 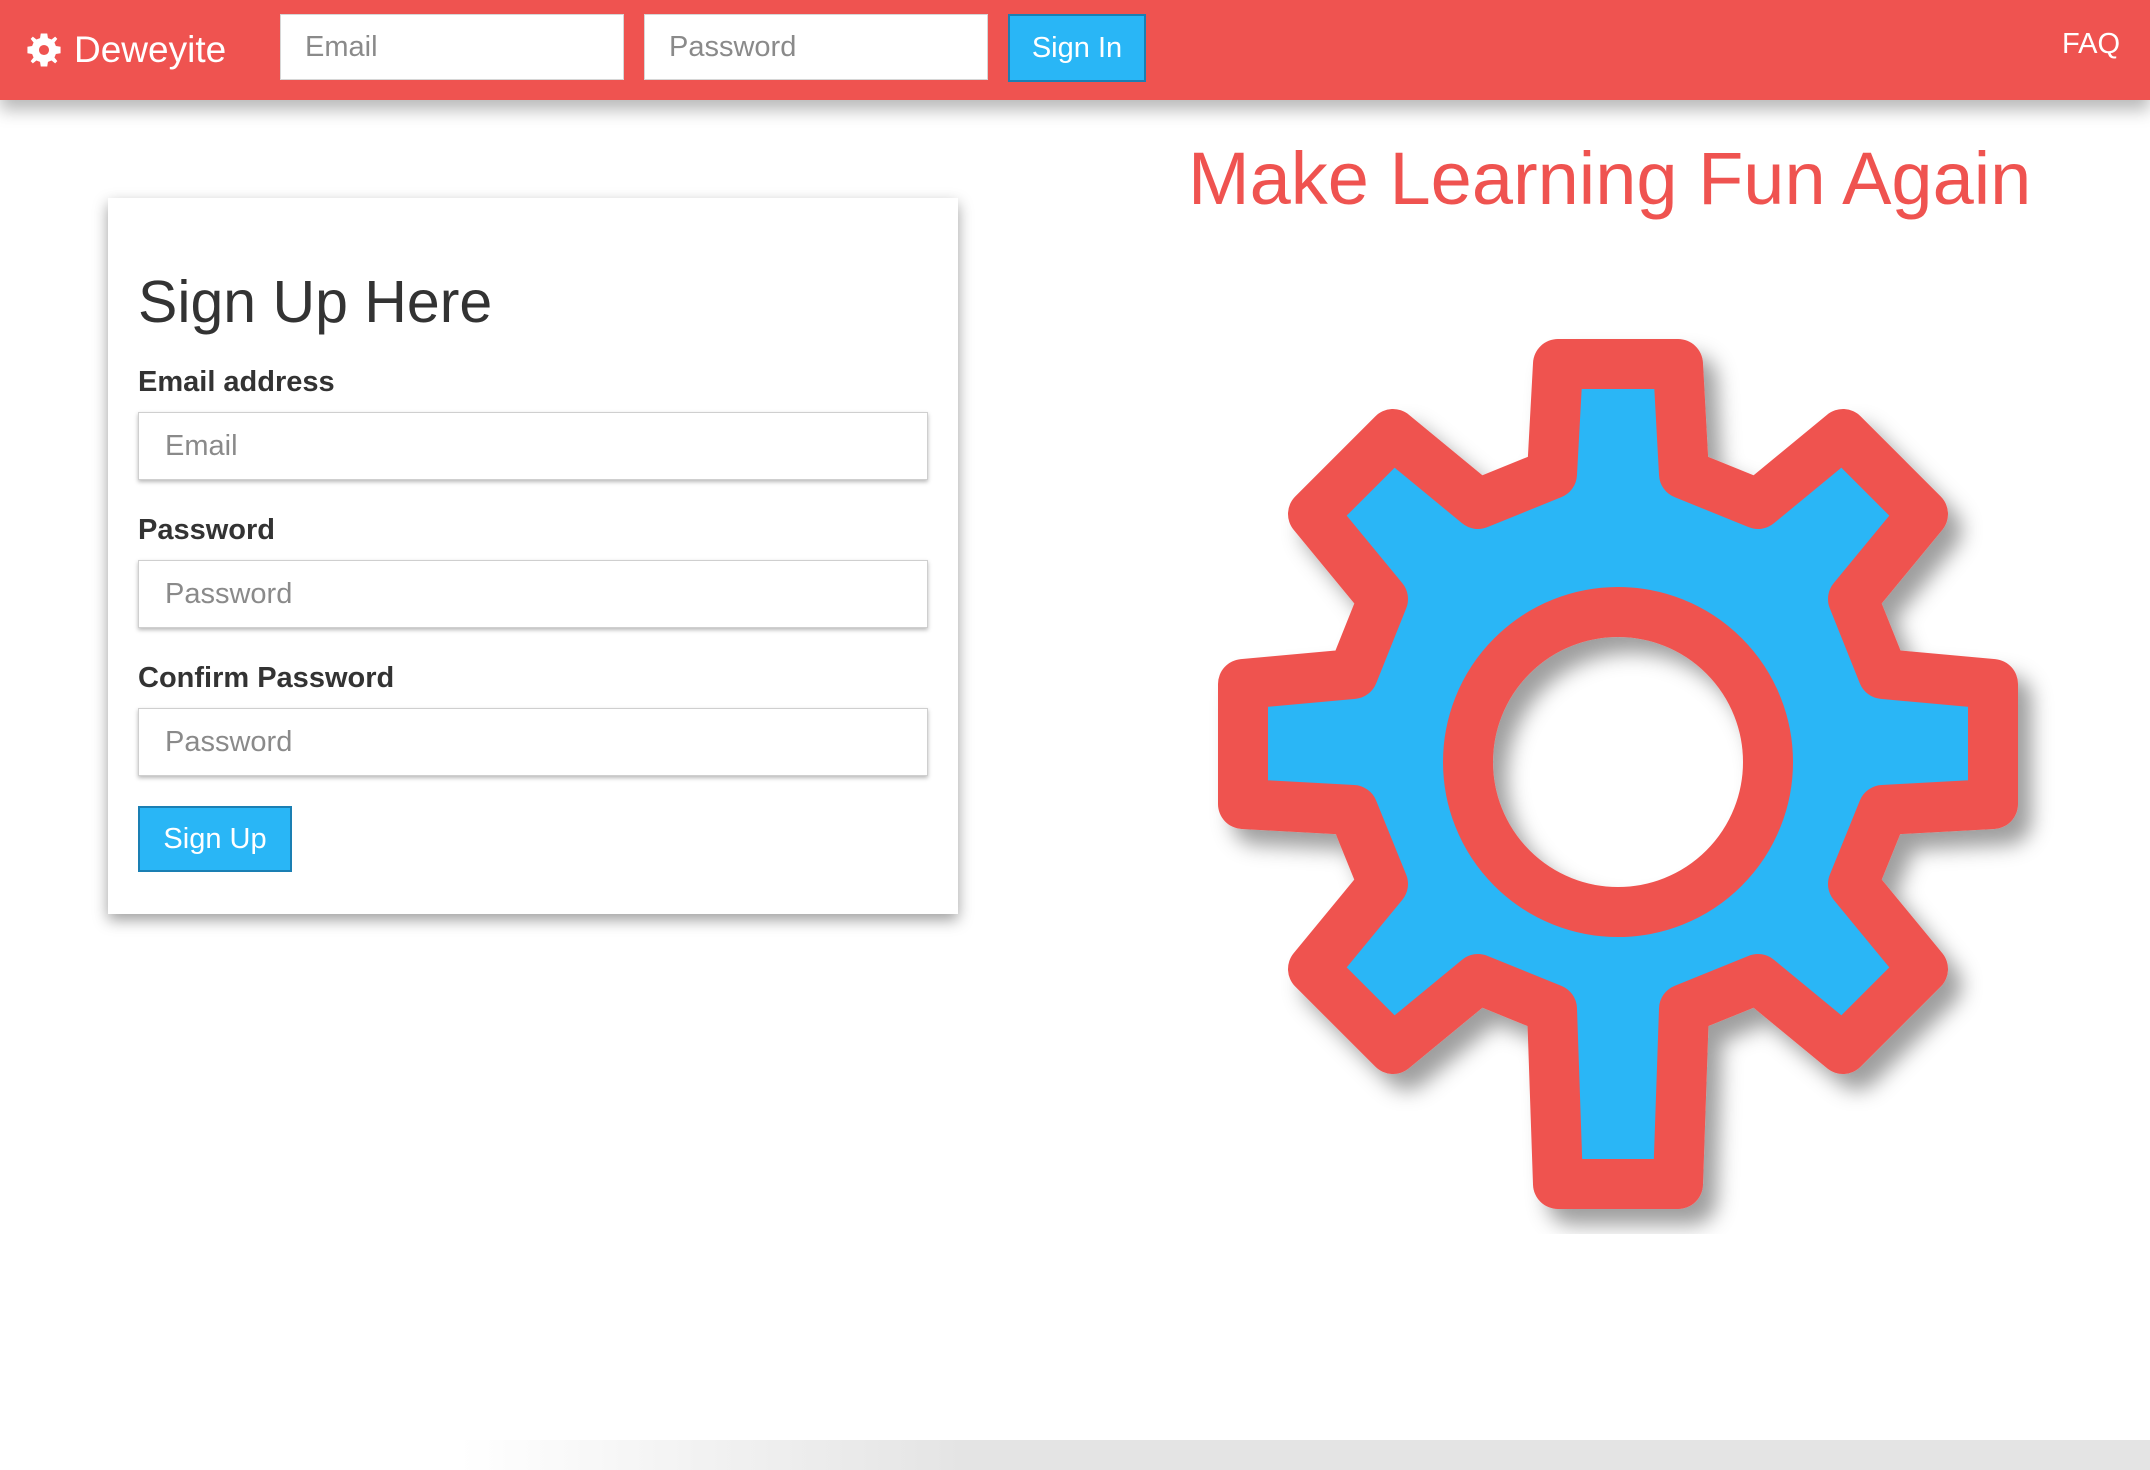 I want to click on faq-link: FAQ, so click(x=2091, y=44).